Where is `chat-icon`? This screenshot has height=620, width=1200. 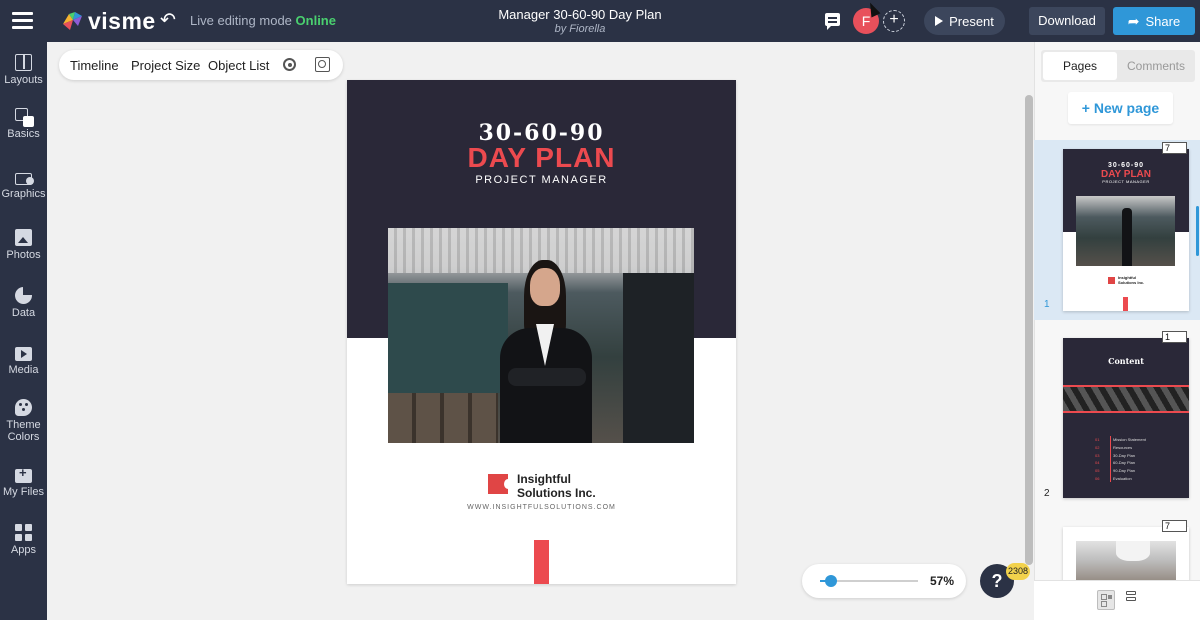 chat-icon is located at coordinates (832, 21).